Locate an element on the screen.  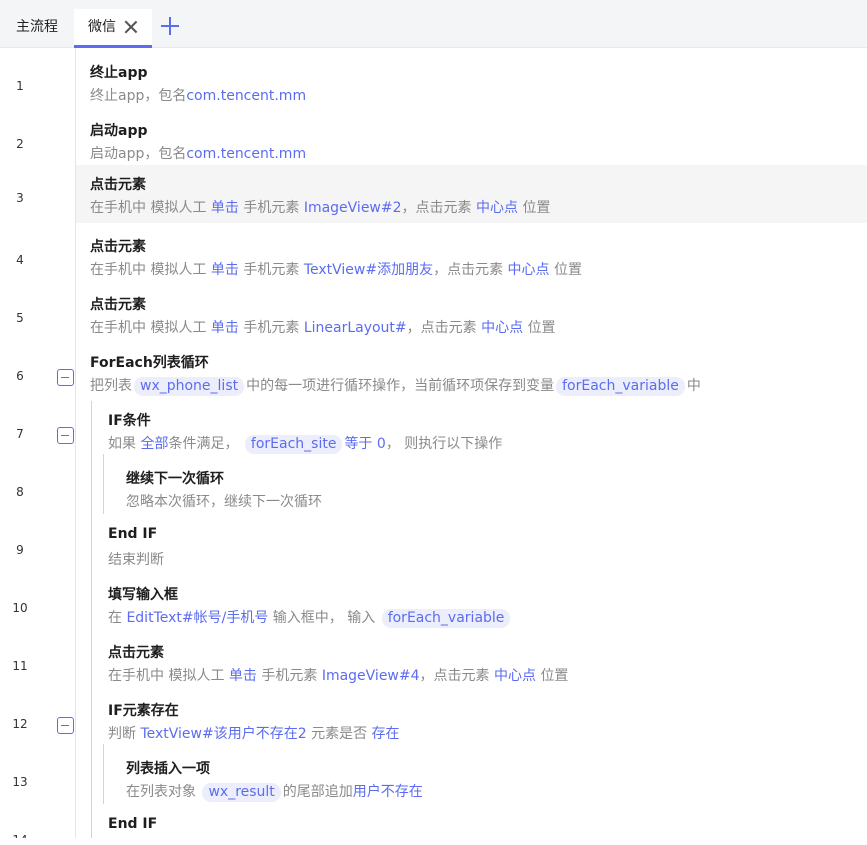
desc-text: 中 is located at coordinates (693, 386).